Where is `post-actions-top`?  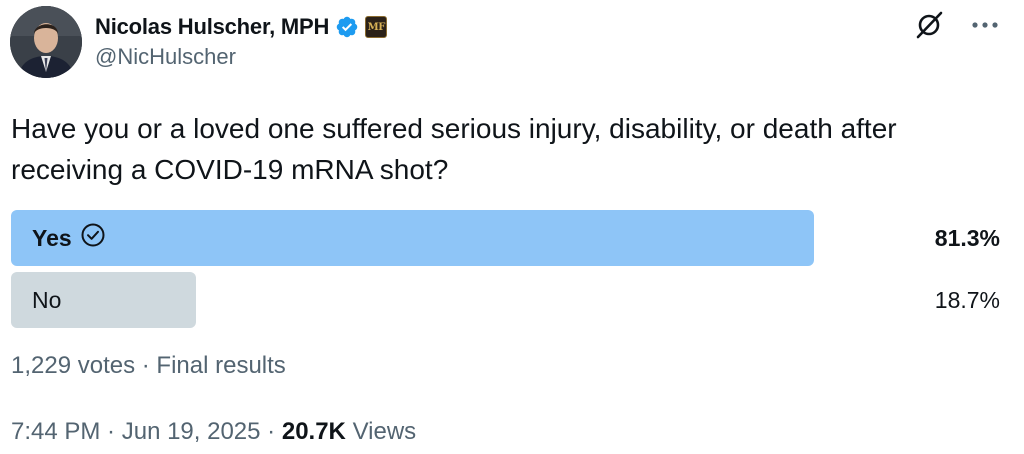 post-actions-top is located at coordinates (957, 25).